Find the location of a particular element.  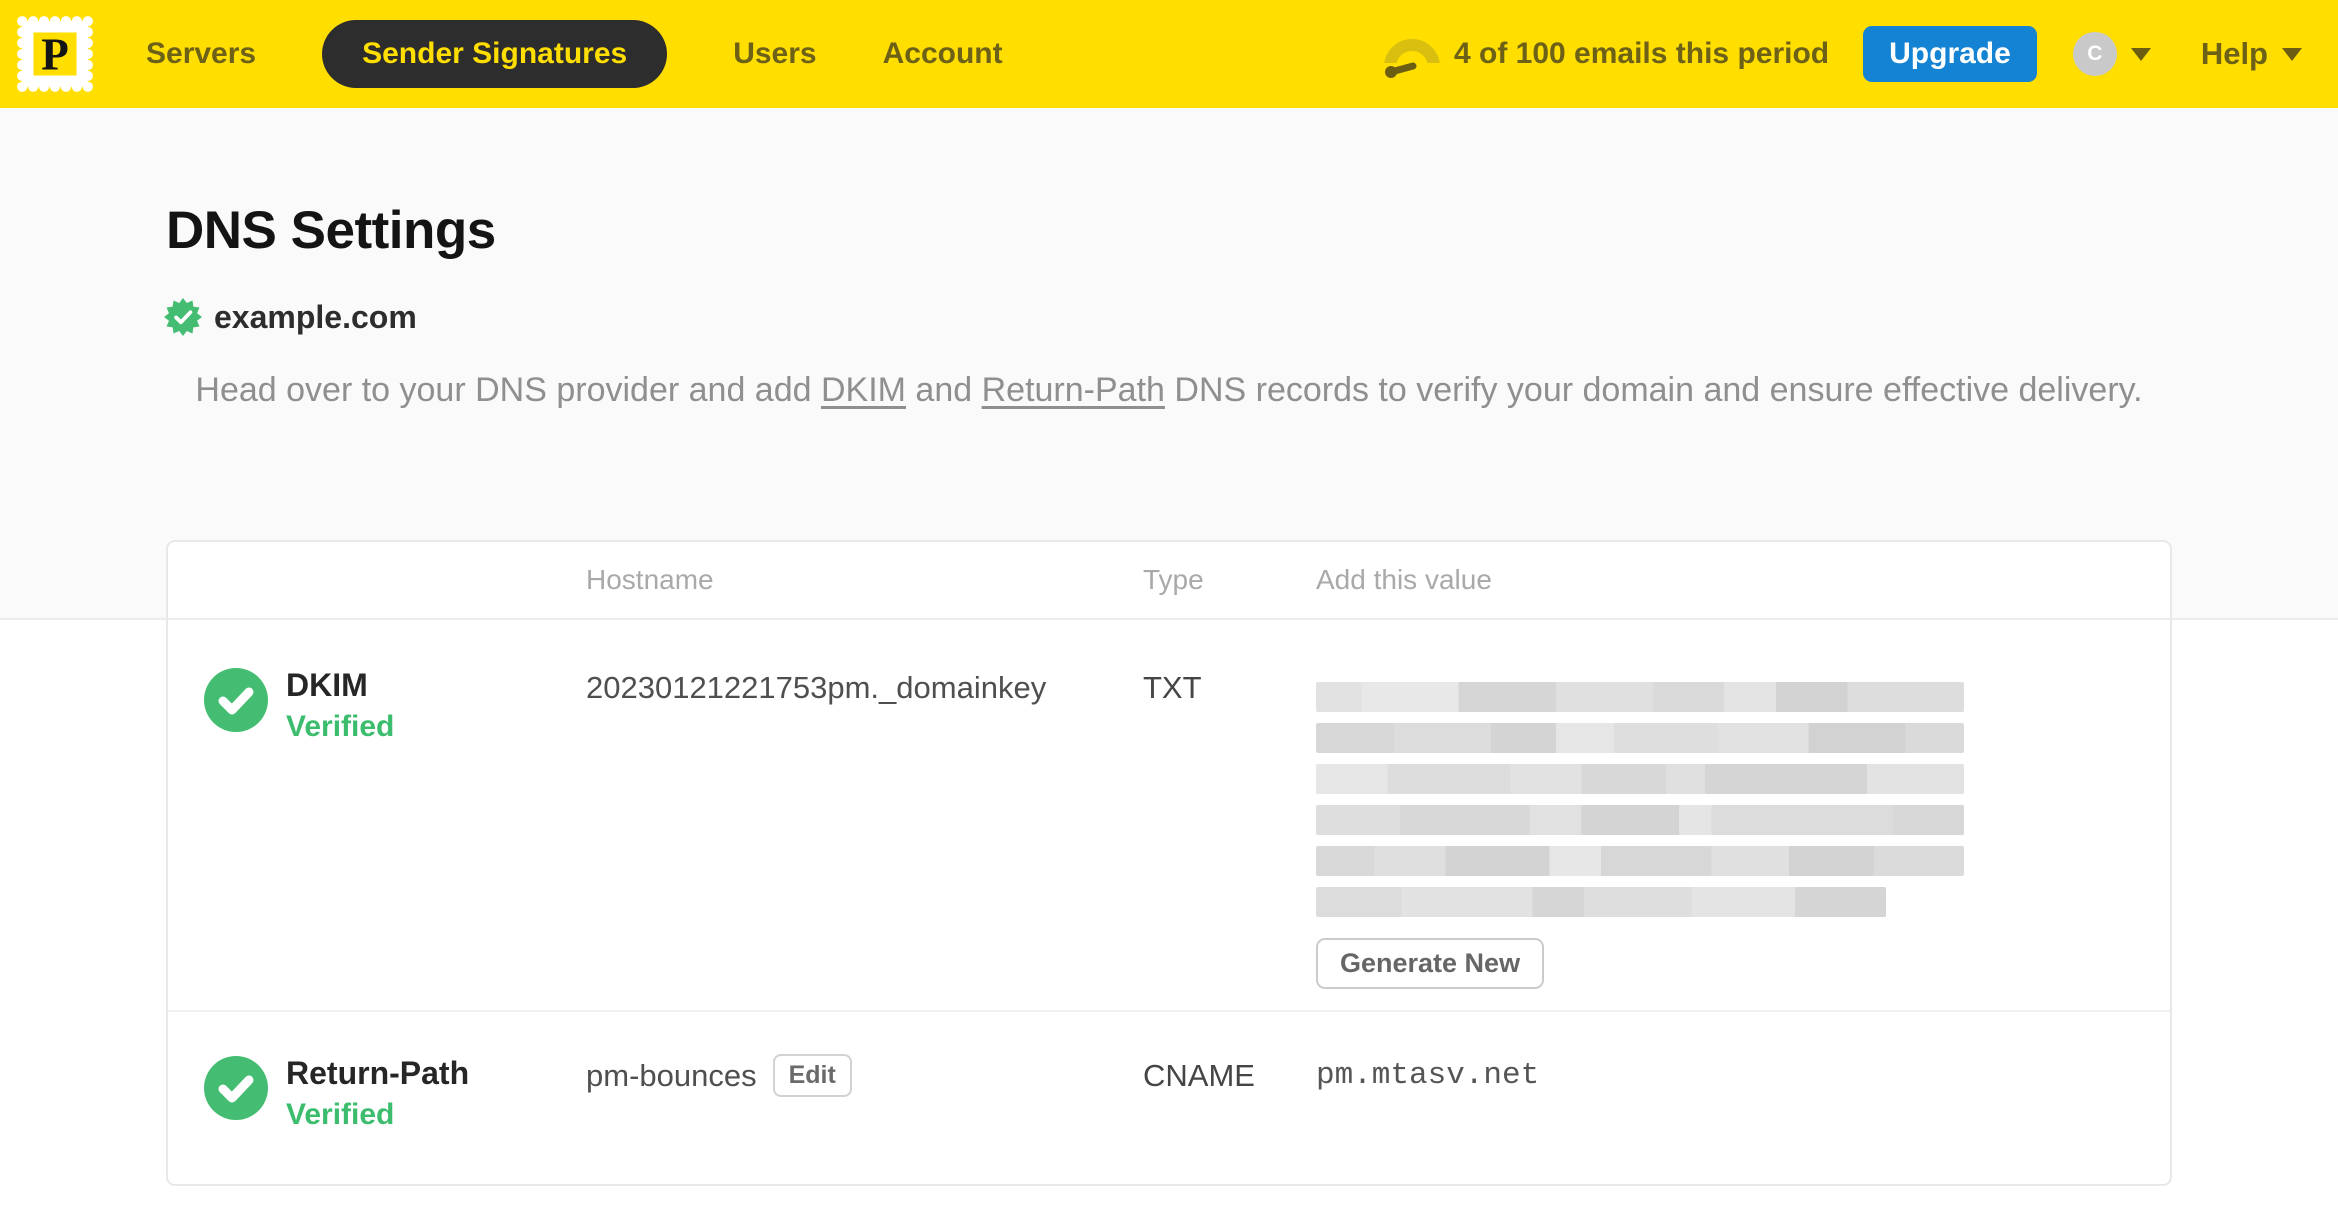

hostname-value: pm-bounces is located at coordinates (671, 1075).